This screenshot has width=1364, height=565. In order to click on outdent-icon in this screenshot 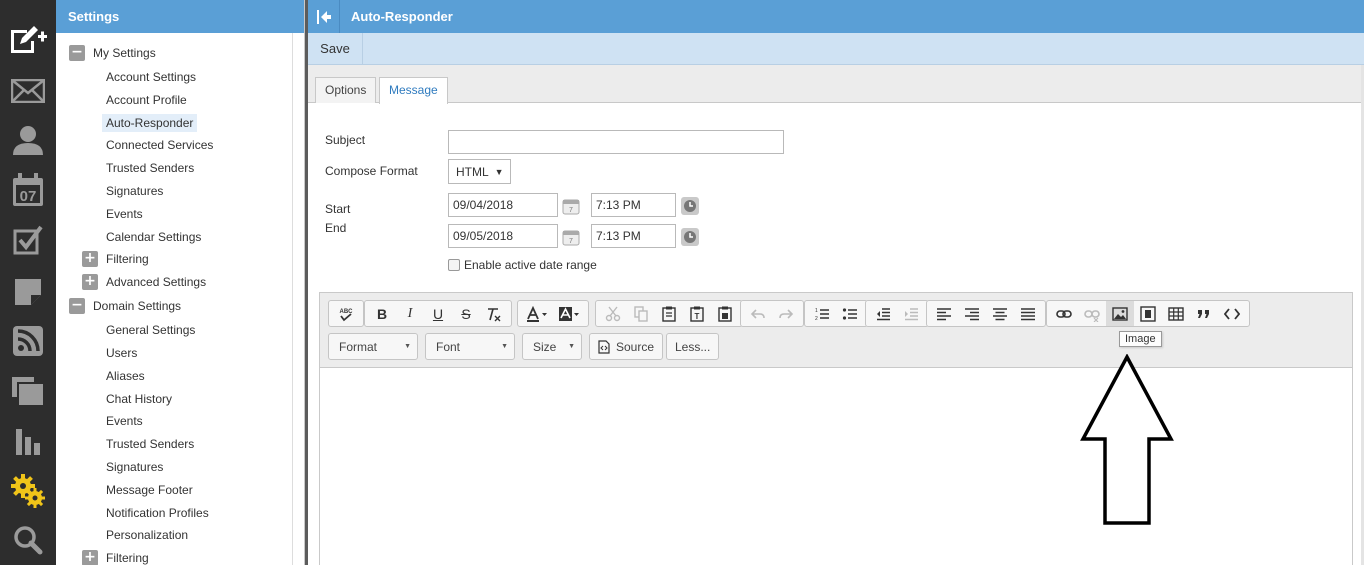, I will do `click(883, 313)`.